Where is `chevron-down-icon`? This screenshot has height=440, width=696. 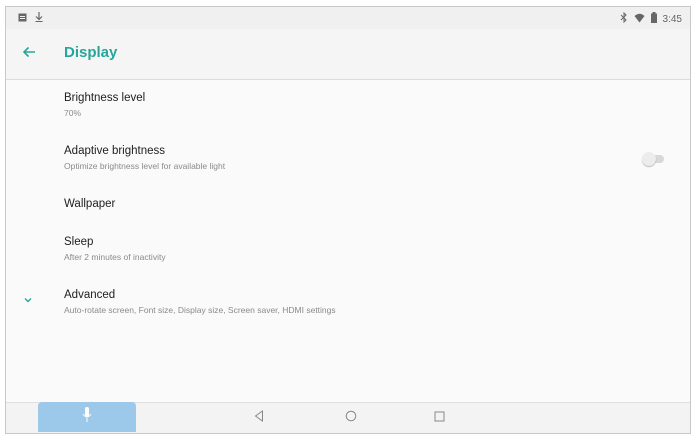
chevron-down-icon is located at coordinates (28, 300).